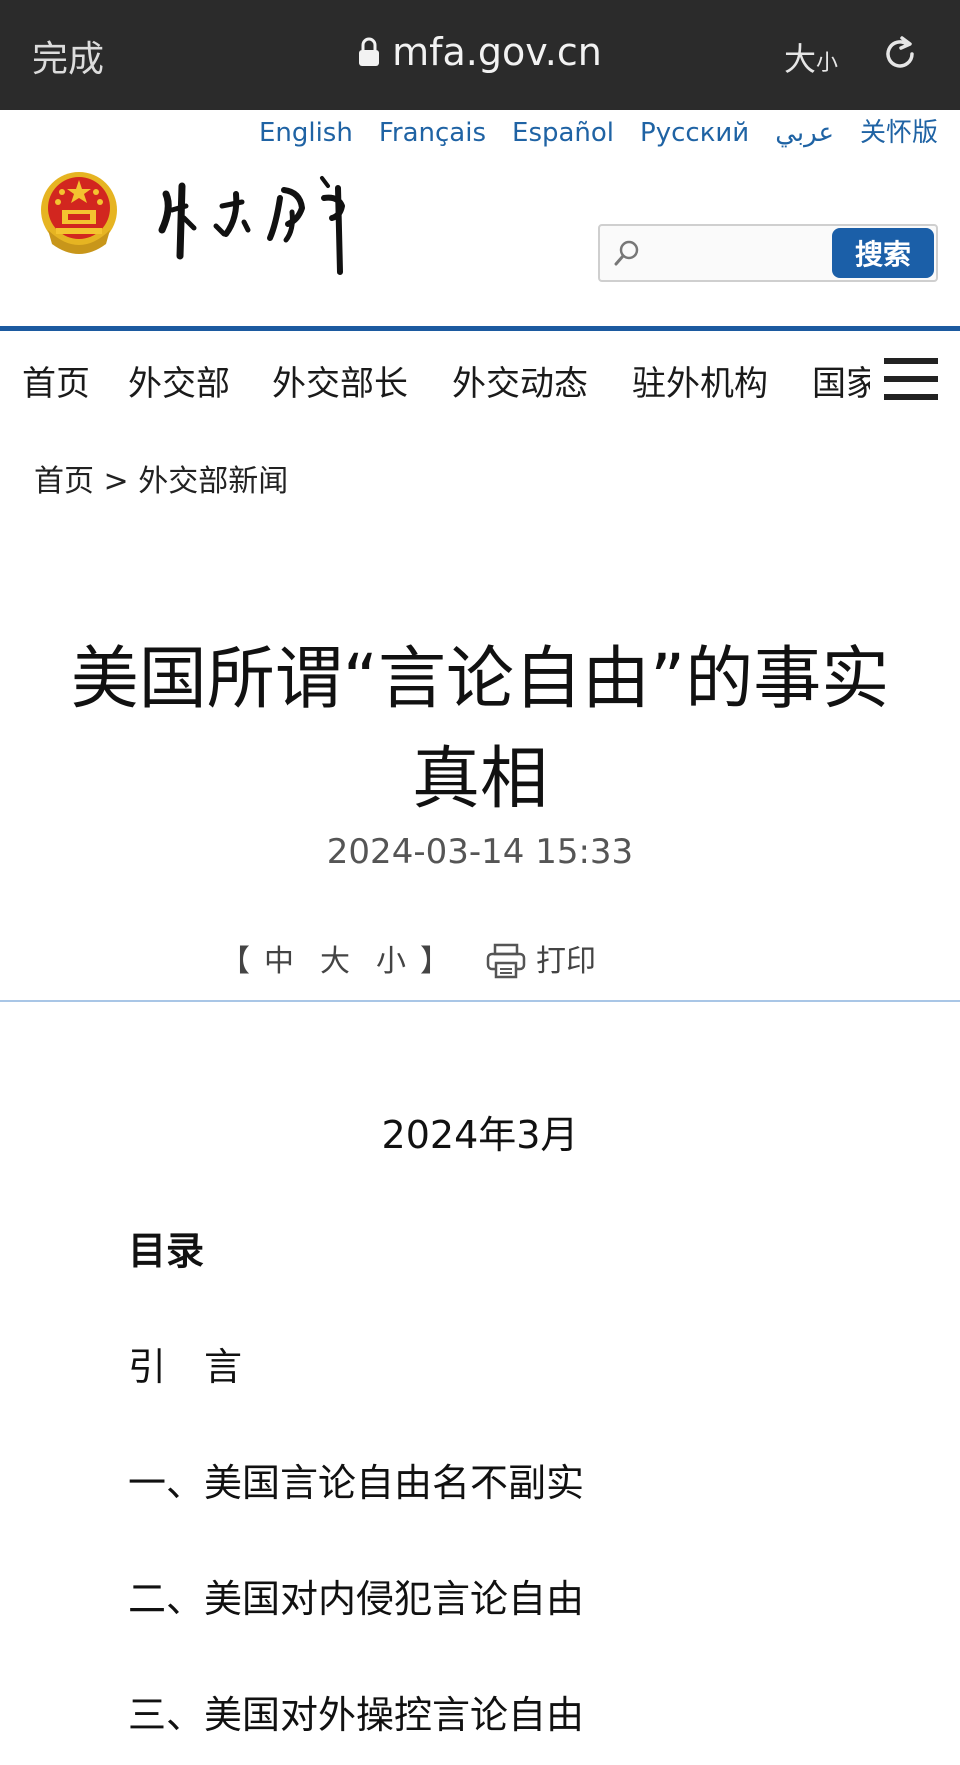 The width and height of the screenshot is (960, 1765). Describe the element at coordinates (841, 380) in the screenshot. I see `nav-item-countries: 国家` at that location.